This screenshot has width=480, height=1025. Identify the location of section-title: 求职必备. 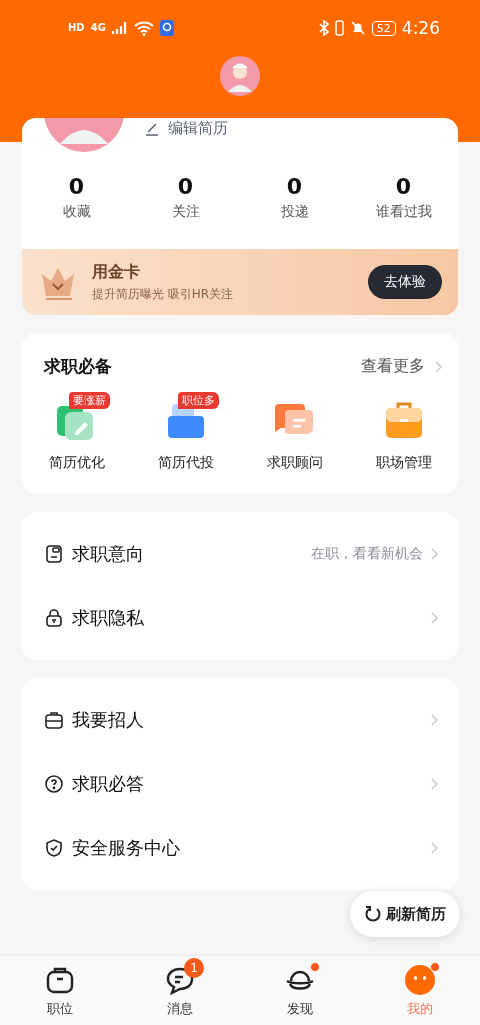
(78, 366).